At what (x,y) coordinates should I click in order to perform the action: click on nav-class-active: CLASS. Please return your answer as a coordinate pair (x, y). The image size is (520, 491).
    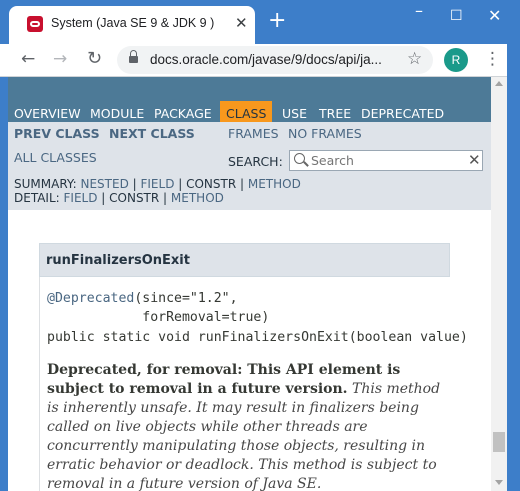
    Looking at the image, I should click on (246, 111).